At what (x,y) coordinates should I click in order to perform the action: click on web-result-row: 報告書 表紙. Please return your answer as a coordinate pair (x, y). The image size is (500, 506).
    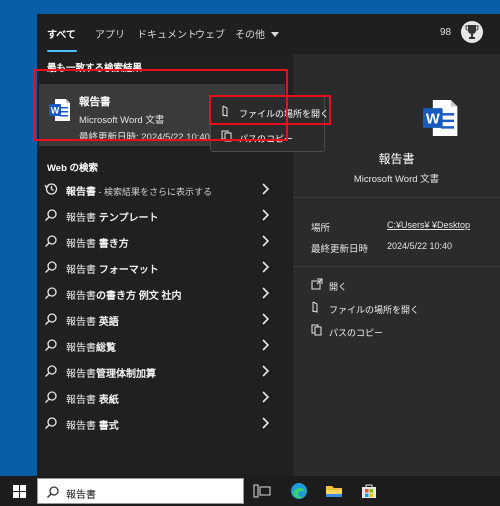
    Looking at the image, I should click on (161, 397).